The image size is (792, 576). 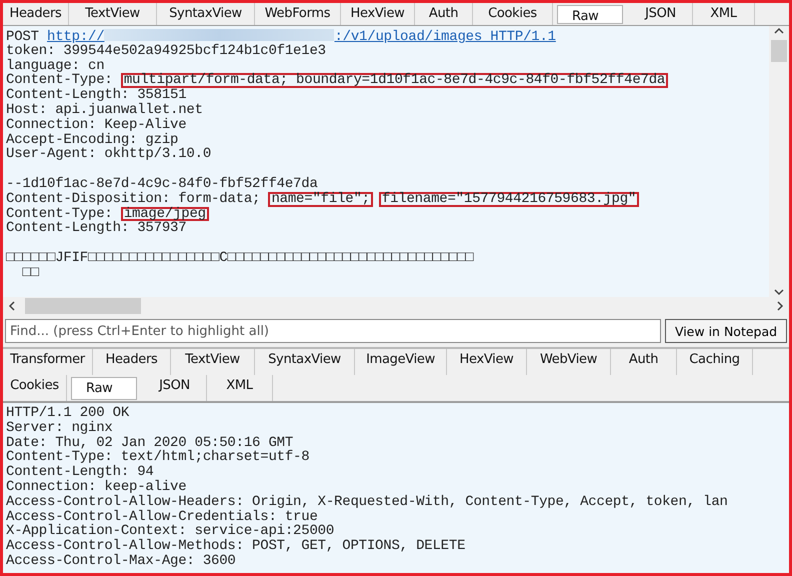 I want to click on code-text: Content-Length: 358151, so click(x=96, y=95).